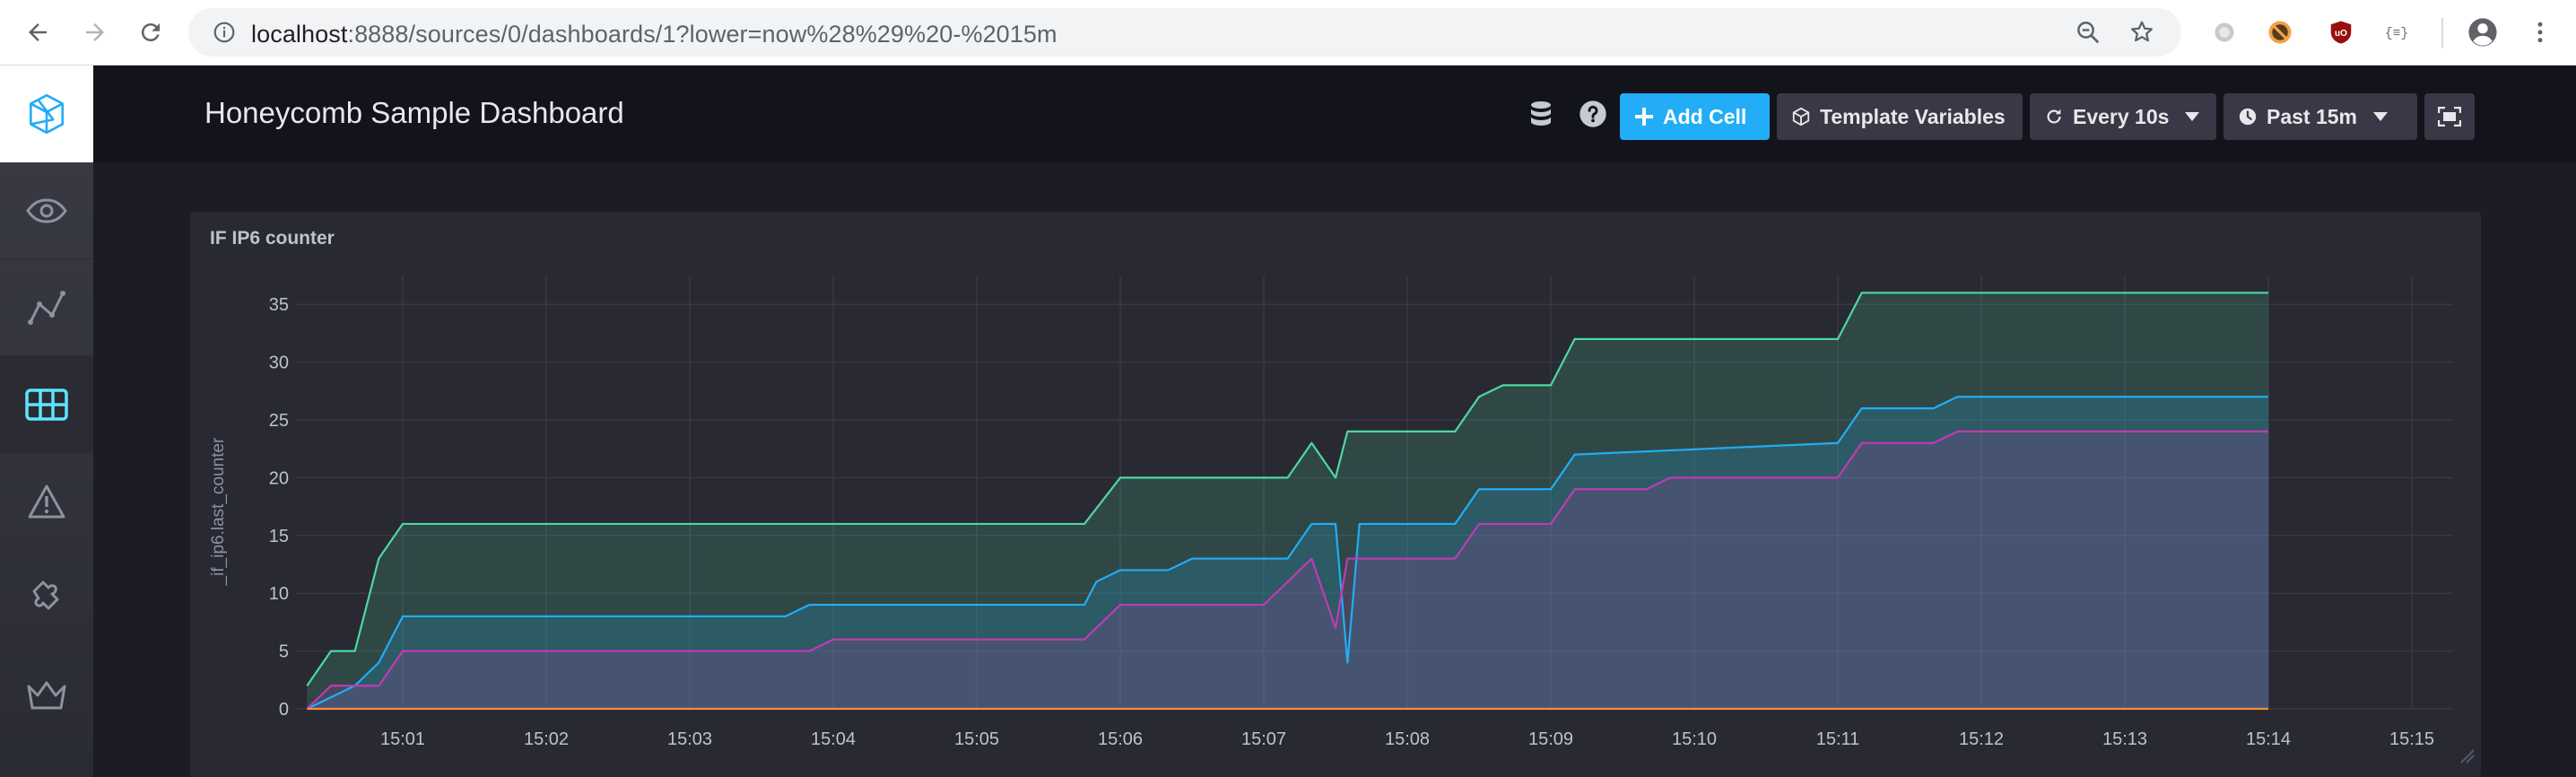  I want to click on x-tick-label: 15:02, so click(546, 739).